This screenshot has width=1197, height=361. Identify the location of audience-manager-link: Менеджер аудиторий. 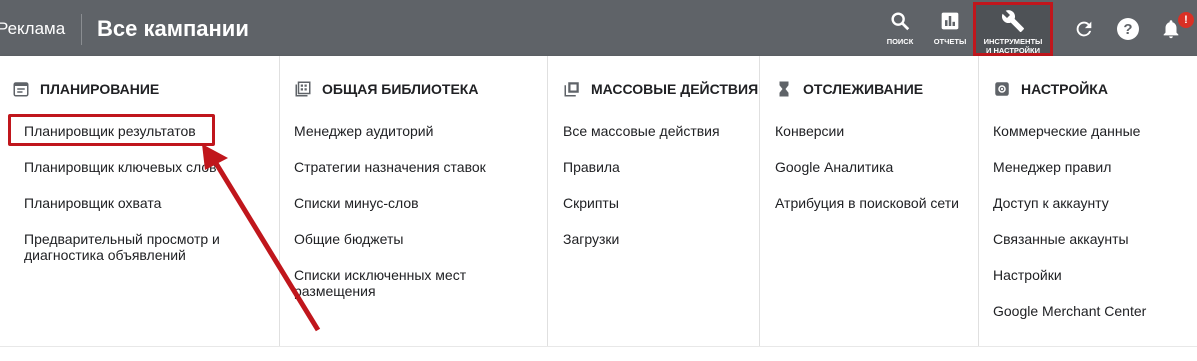
(363, 131).